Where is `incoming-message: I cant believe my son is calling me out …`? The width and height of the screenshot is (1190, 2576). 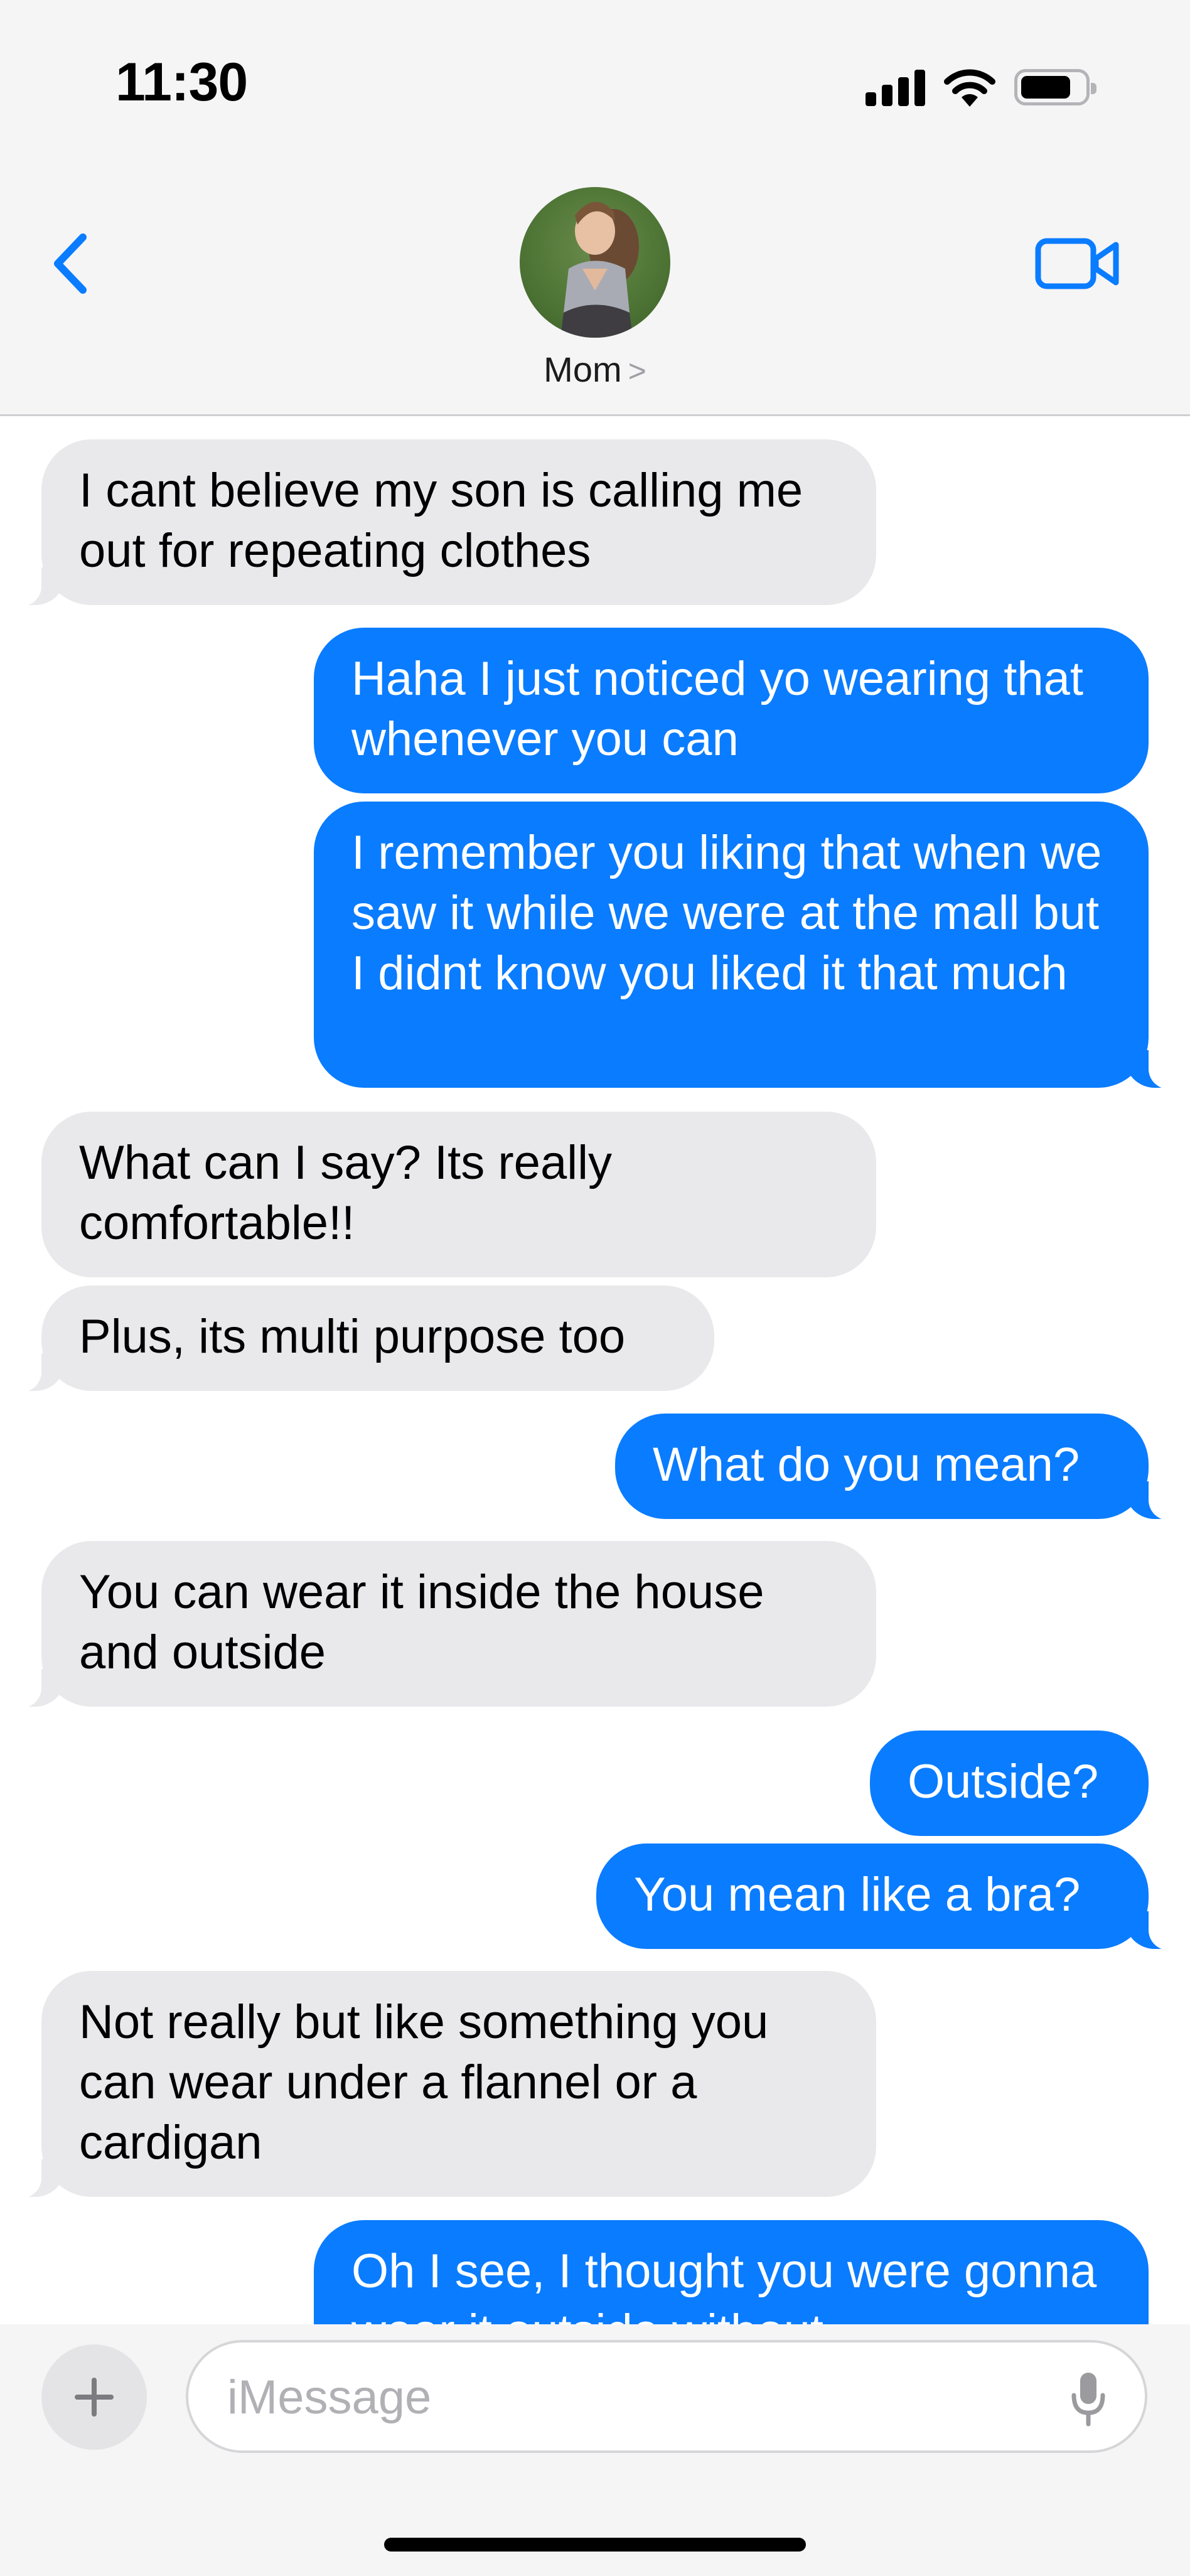
incoming-message: I cant believe my son is calling me out … is located at coordinates (445, 522).